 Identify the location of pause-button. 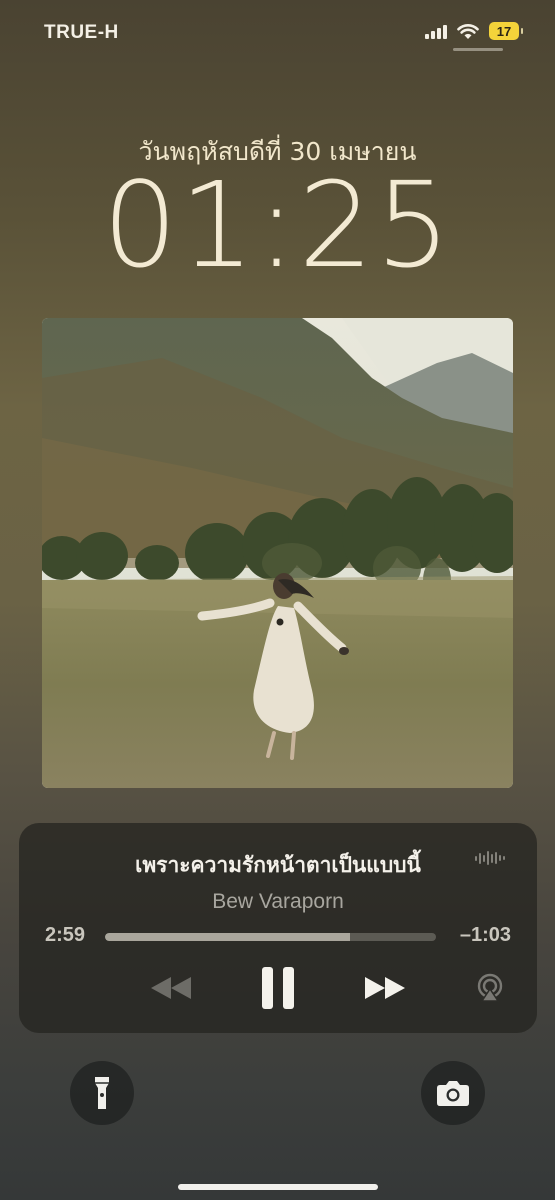
(278, 988).